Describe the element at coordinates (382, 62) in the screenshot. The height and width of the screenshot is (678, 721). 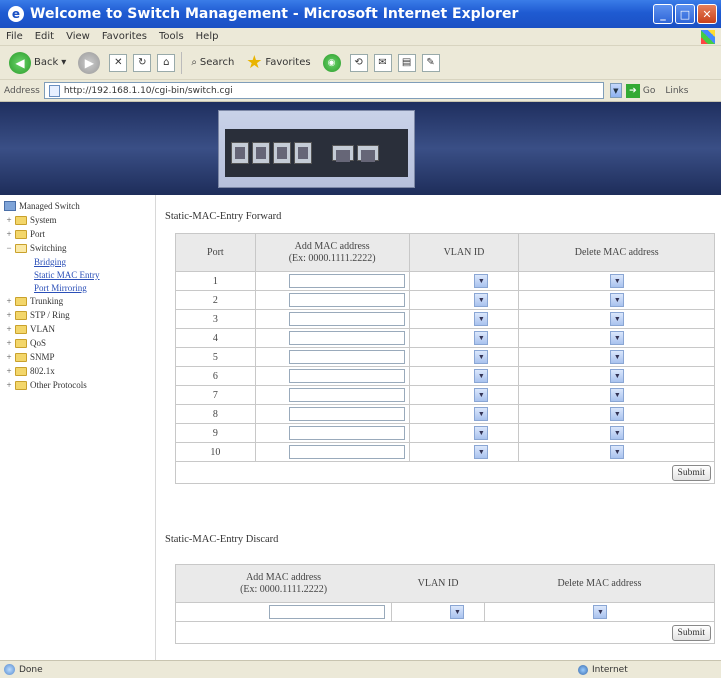
I see `mail-icon: ✉` at that location.